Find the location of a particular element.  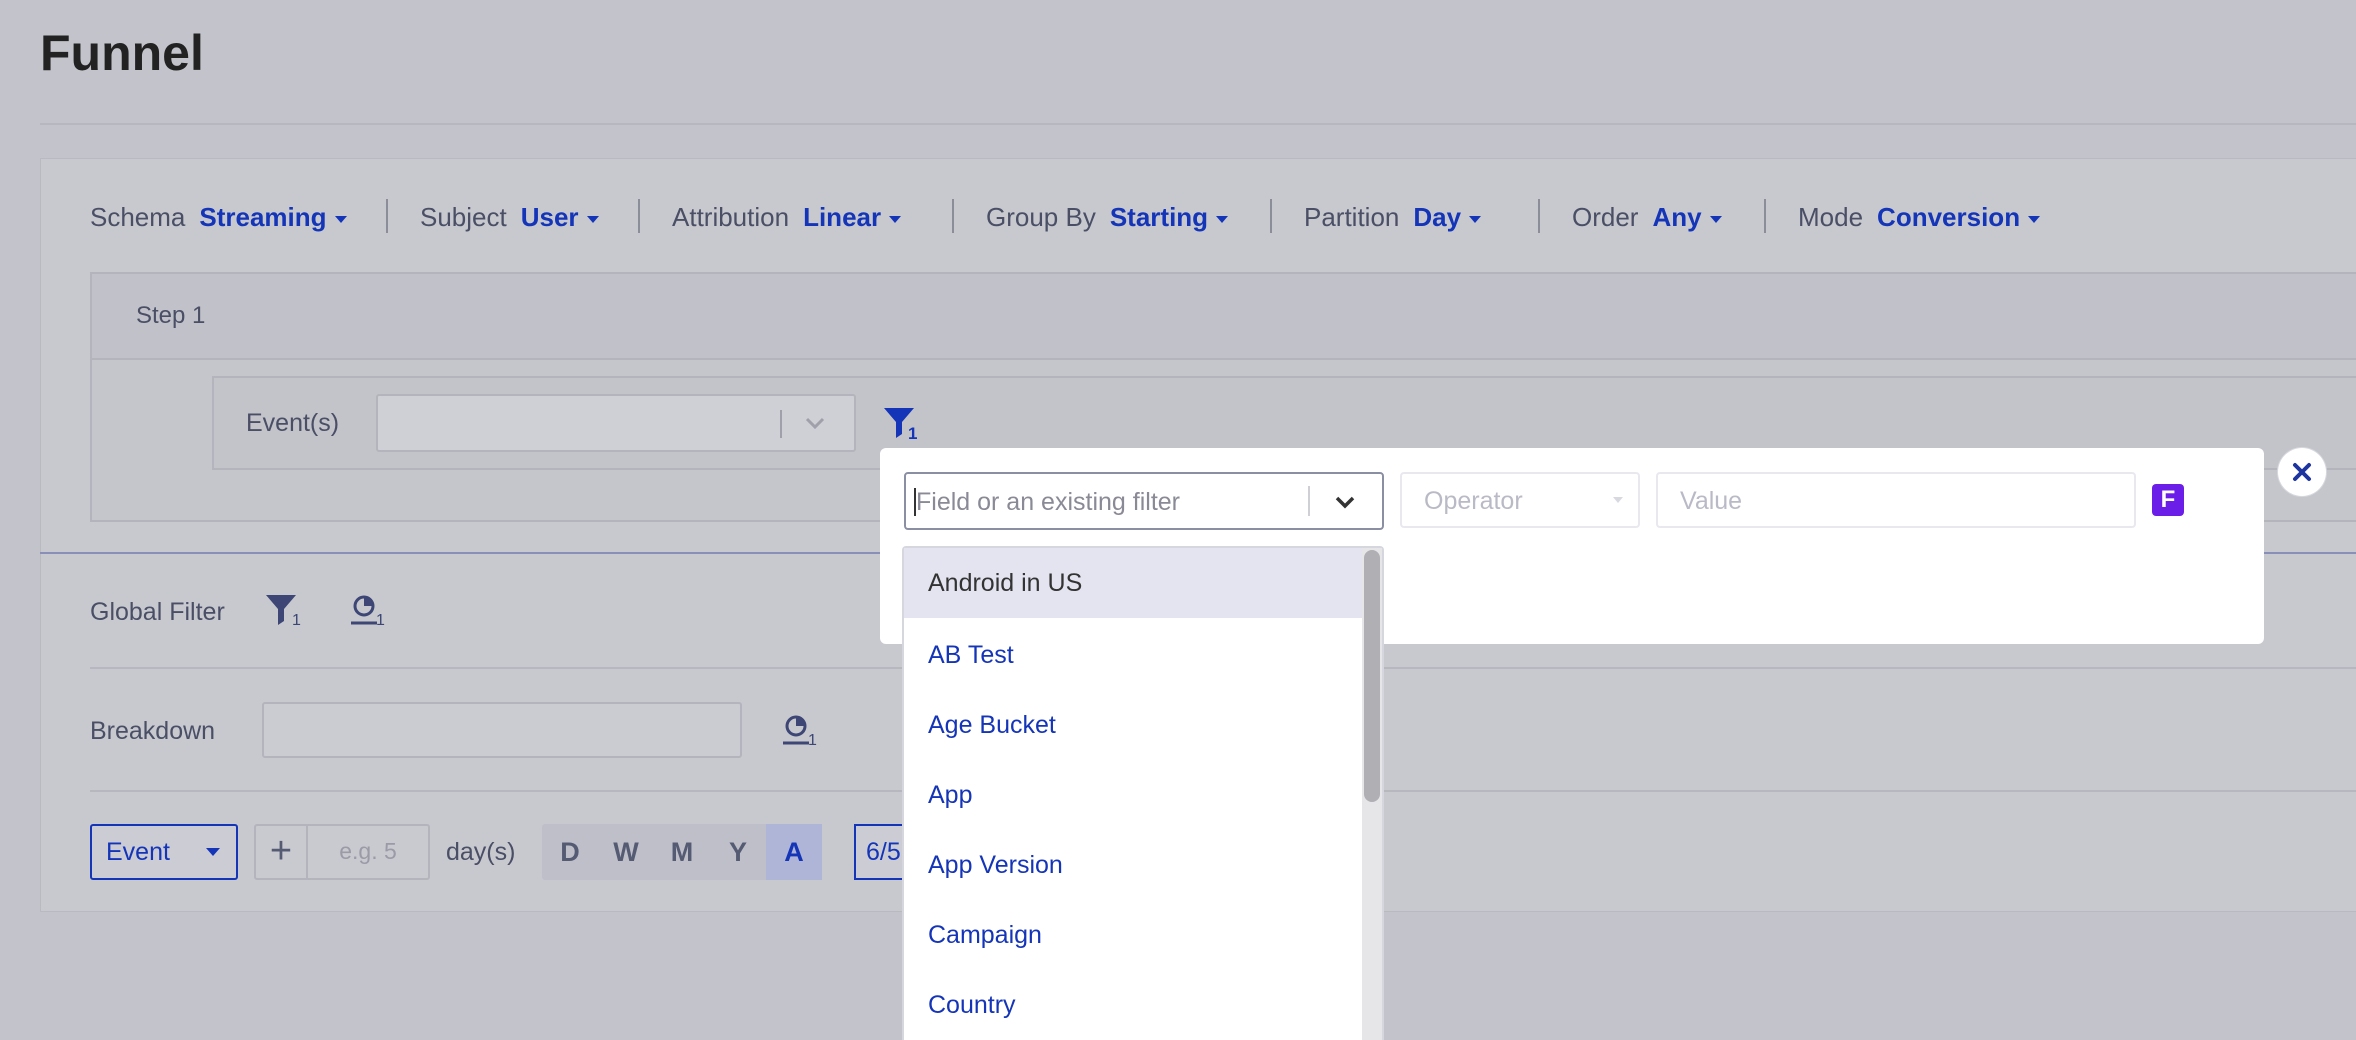

breakdown-input is located at coordinates (502, 730).